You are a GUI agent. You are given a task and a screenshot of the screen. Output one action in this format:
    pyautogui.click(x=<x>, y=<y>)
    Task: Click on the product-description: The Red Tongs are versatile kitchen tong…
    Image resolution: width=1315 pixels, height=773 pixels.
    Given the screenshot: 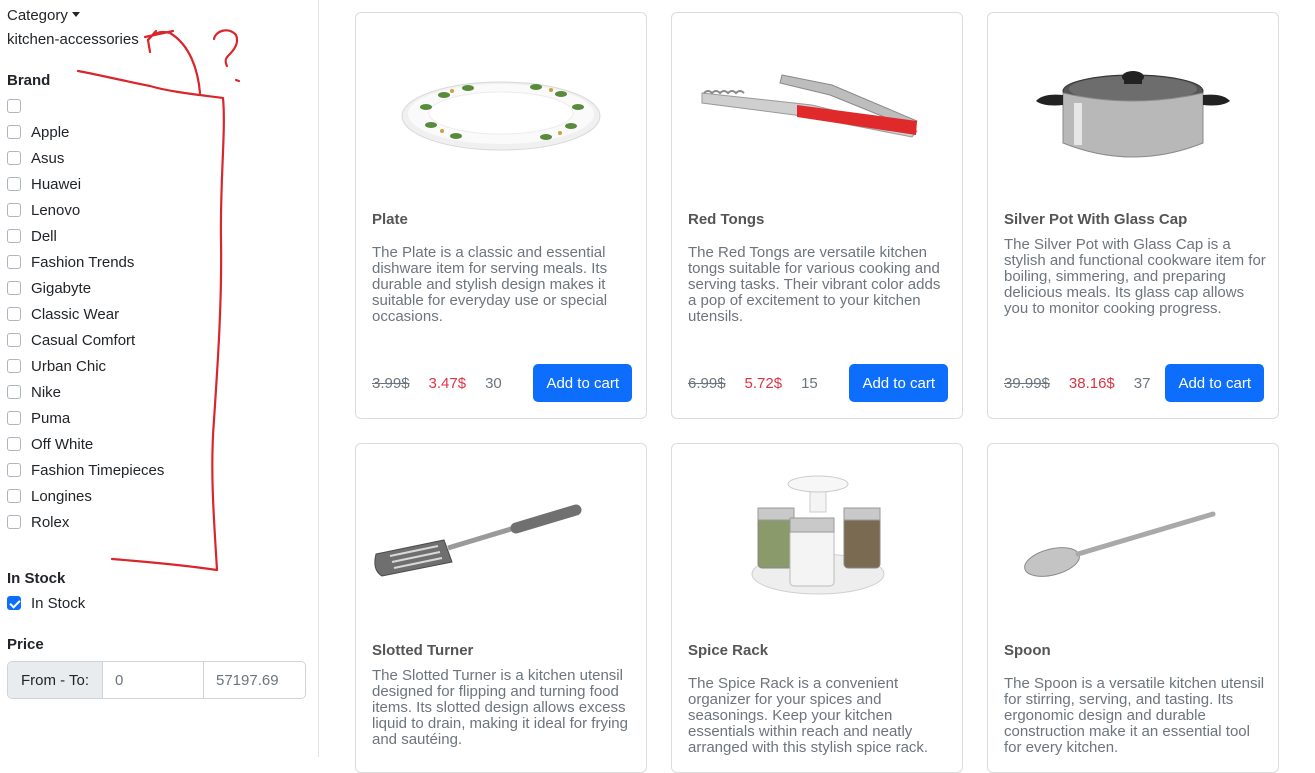 What is the action you would take?
    pyautogui.click(x=814, y=284)
    